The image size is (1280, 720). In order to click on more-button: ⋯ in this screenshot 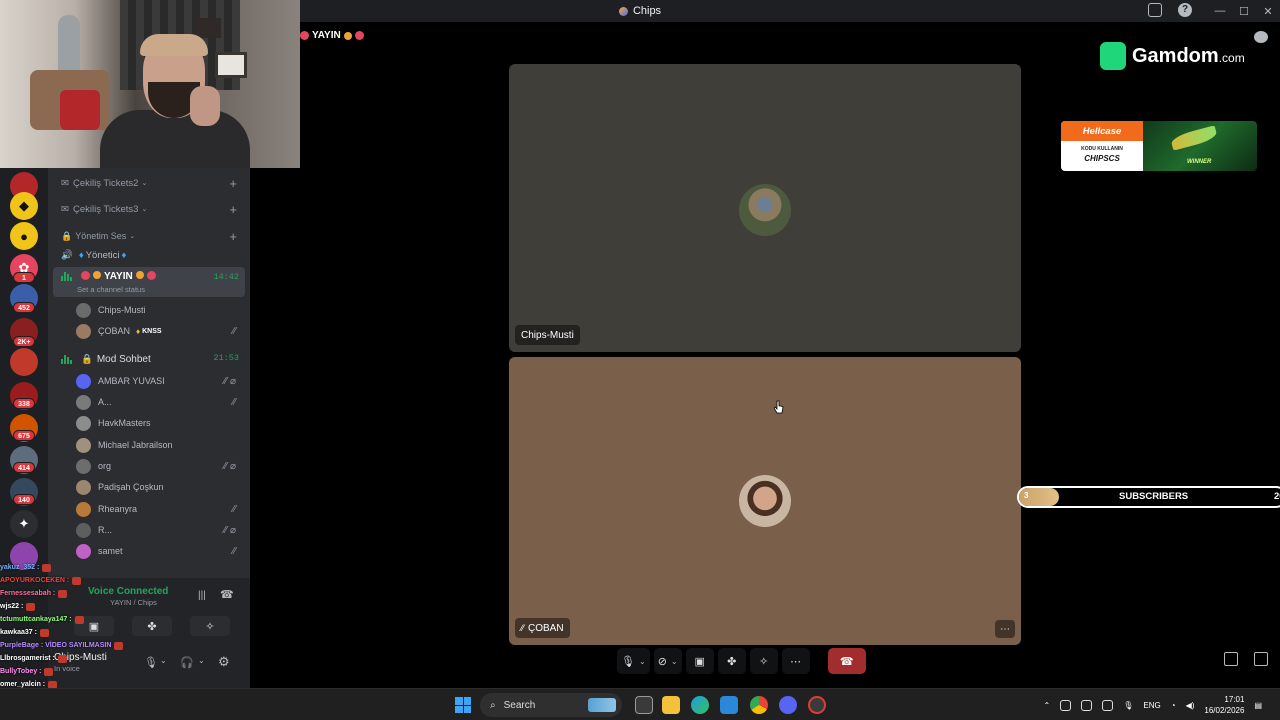, I will do `click(795, 661)`.